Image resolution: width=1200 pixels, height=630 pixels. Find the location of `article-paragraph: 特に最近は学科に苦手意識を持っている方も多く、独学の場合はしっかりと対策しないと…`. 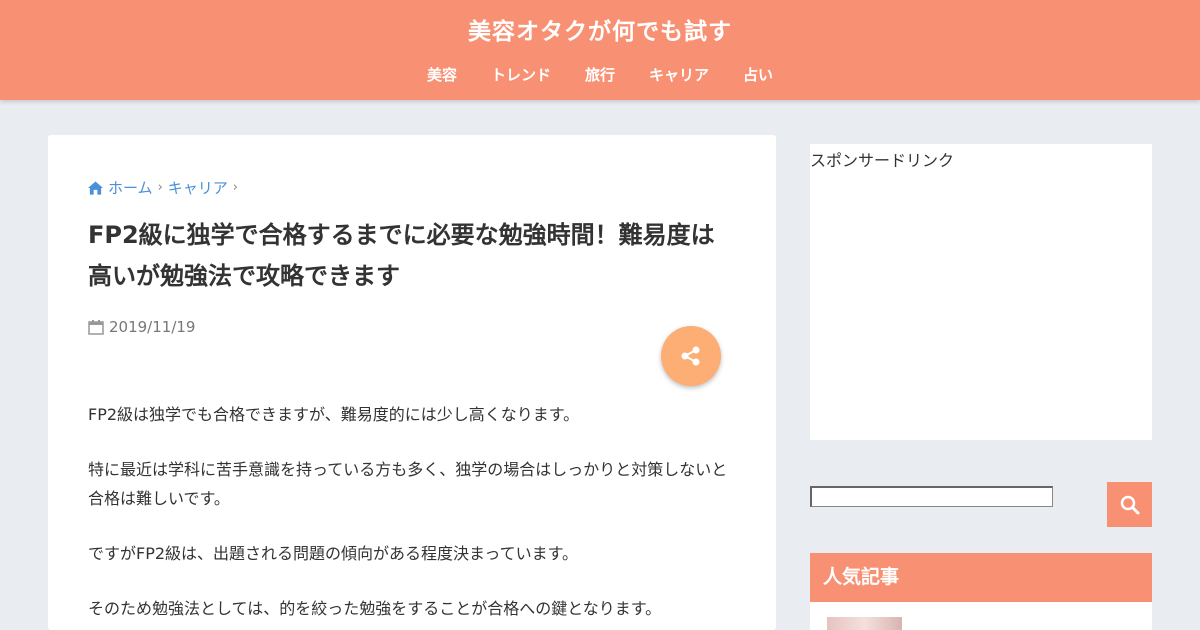

article-paragraph: 特に最近は学科に苦手意識を持っている方も多く、独学の場合はしっかりと対策しないと… is located at coordinates (408, 484).